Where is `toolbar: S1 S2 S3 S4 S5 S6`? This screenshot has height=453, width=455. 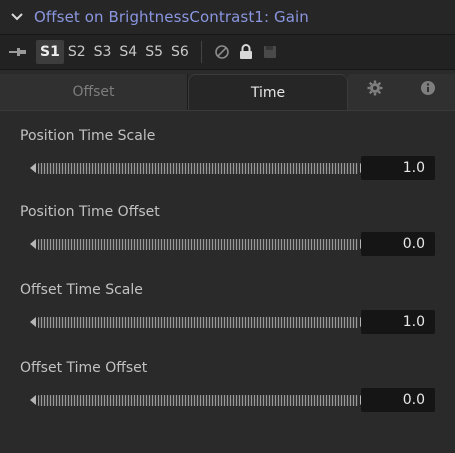 toolbar: S1 S2 S3 S4 S5 S6 is located at coordinates (227, 52).